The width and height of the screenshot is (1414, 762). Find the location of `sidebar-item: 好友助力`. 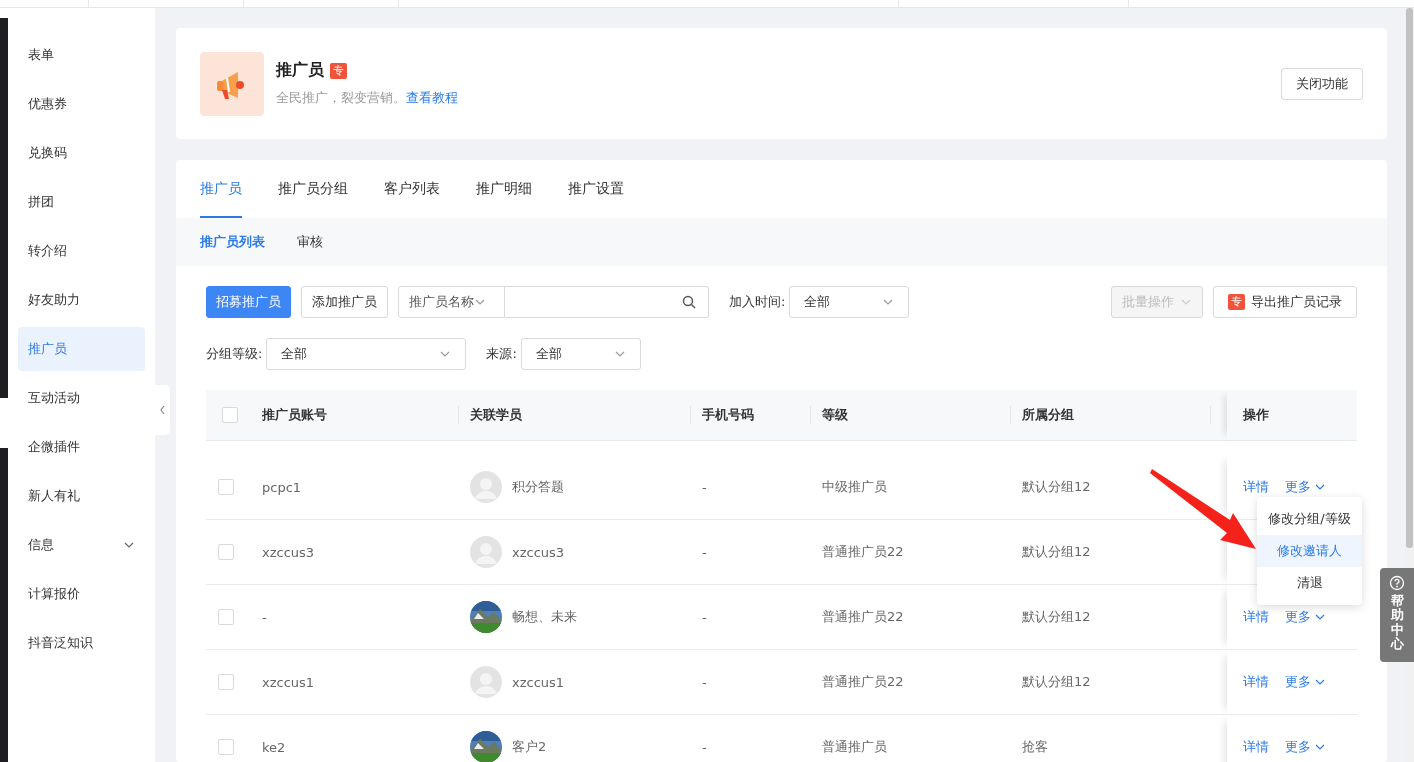

sidebar-item: 好友助力 is located at coordinates (81, 300).